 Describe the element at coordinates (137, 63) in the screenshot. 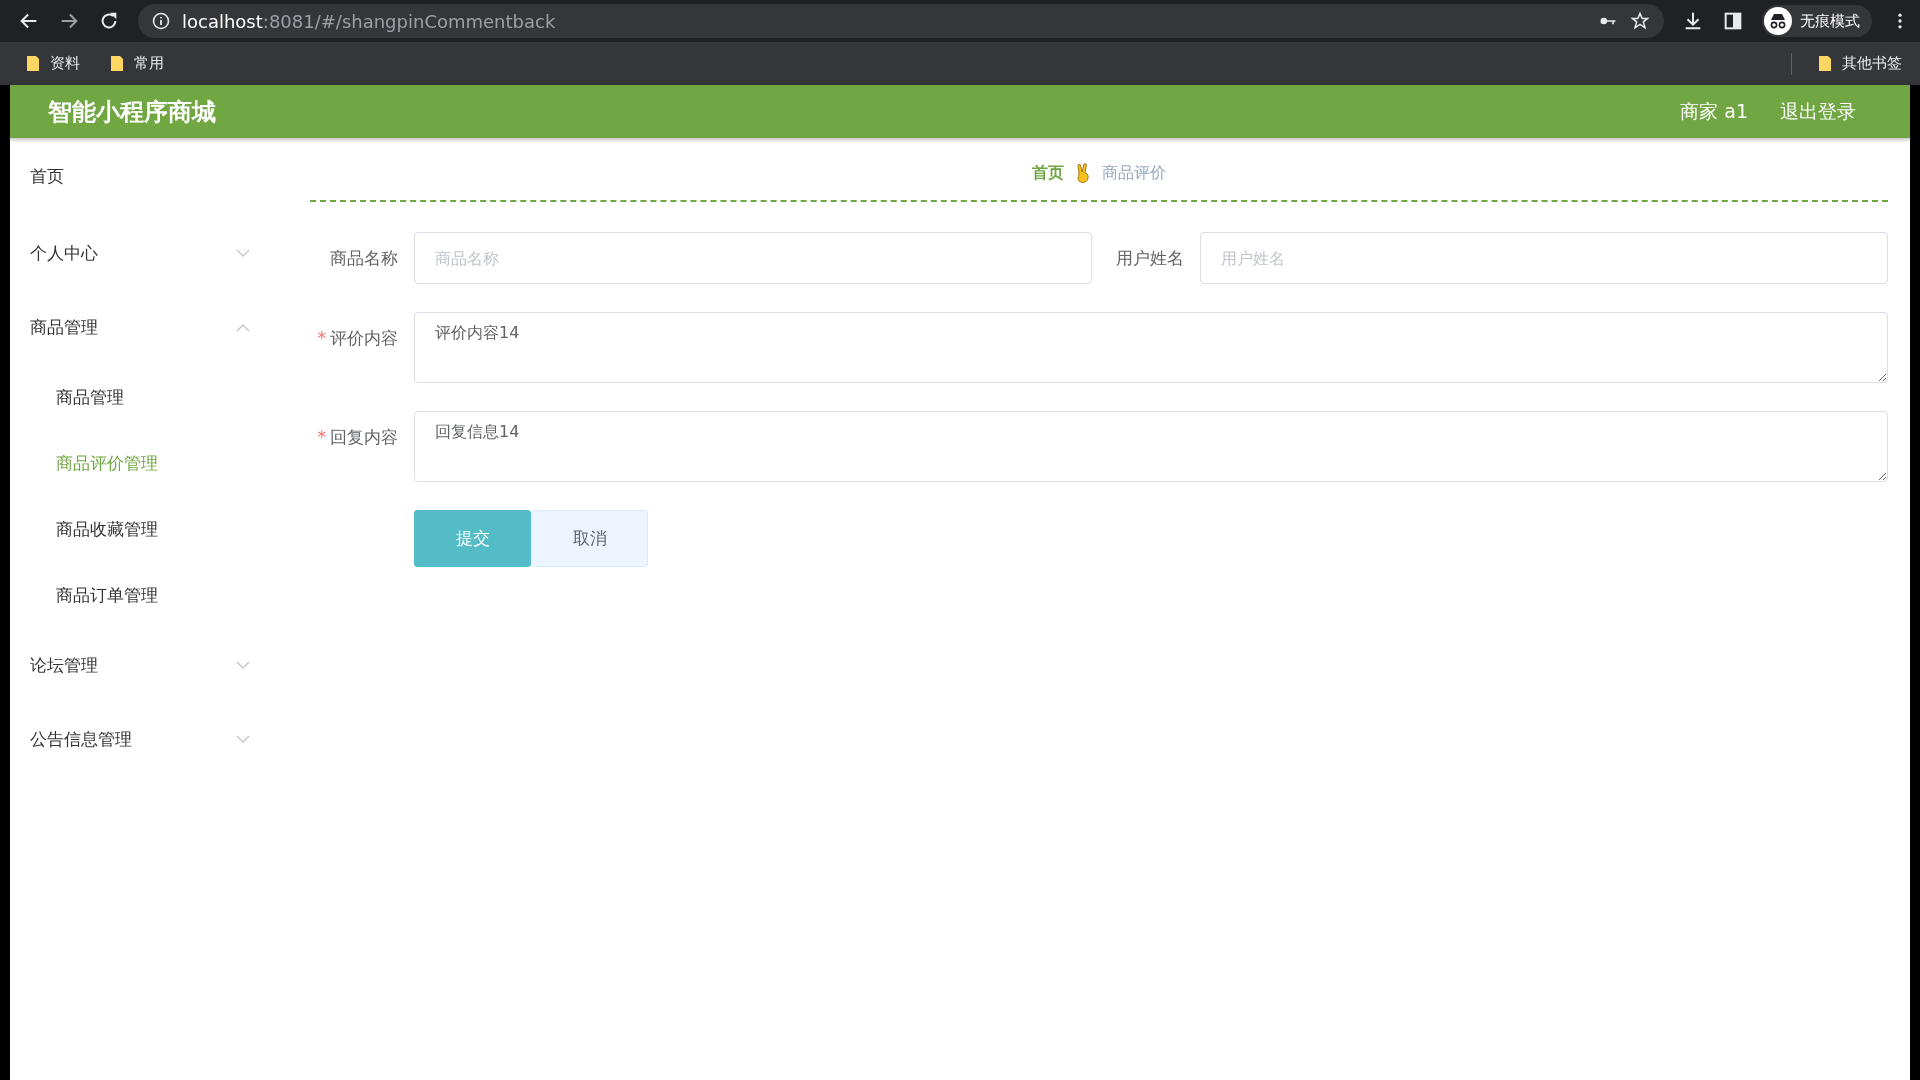

I see `bookmark-item: 常用` at that location.